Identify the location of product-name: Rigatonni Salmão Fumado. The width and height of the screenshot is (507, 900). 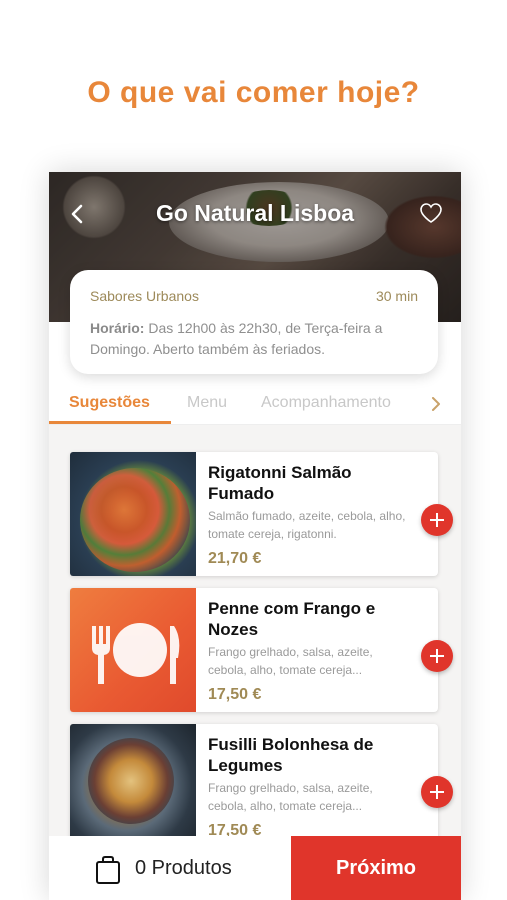
(280, 483).